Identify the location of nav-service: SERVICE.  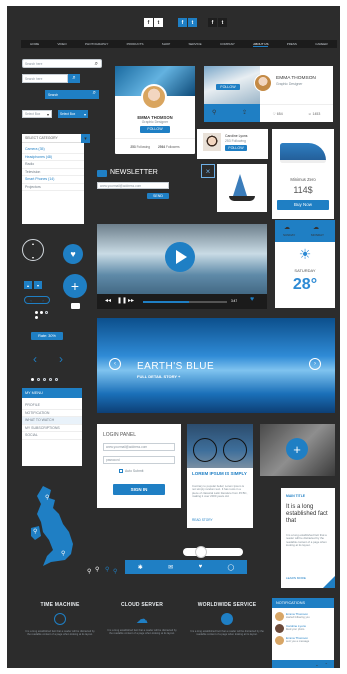
(195, 44).